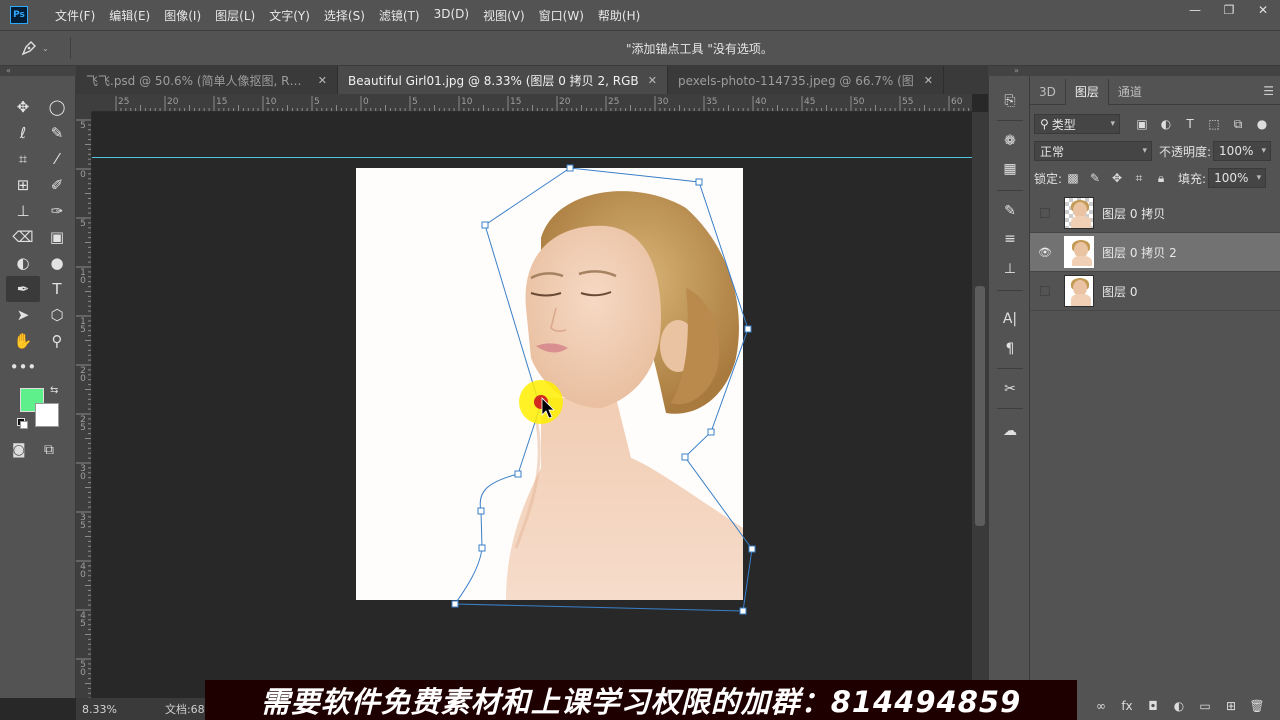 The height and width of the screenshot is (720, 1280). What do you see at coordinates (532, 103) in the screenshot?
I see `horizontal-ruler: 25 20 15 10 5 0 5 10 15 20 25 30 35 40 45 50 55 60` at bounding box center [532, 103].